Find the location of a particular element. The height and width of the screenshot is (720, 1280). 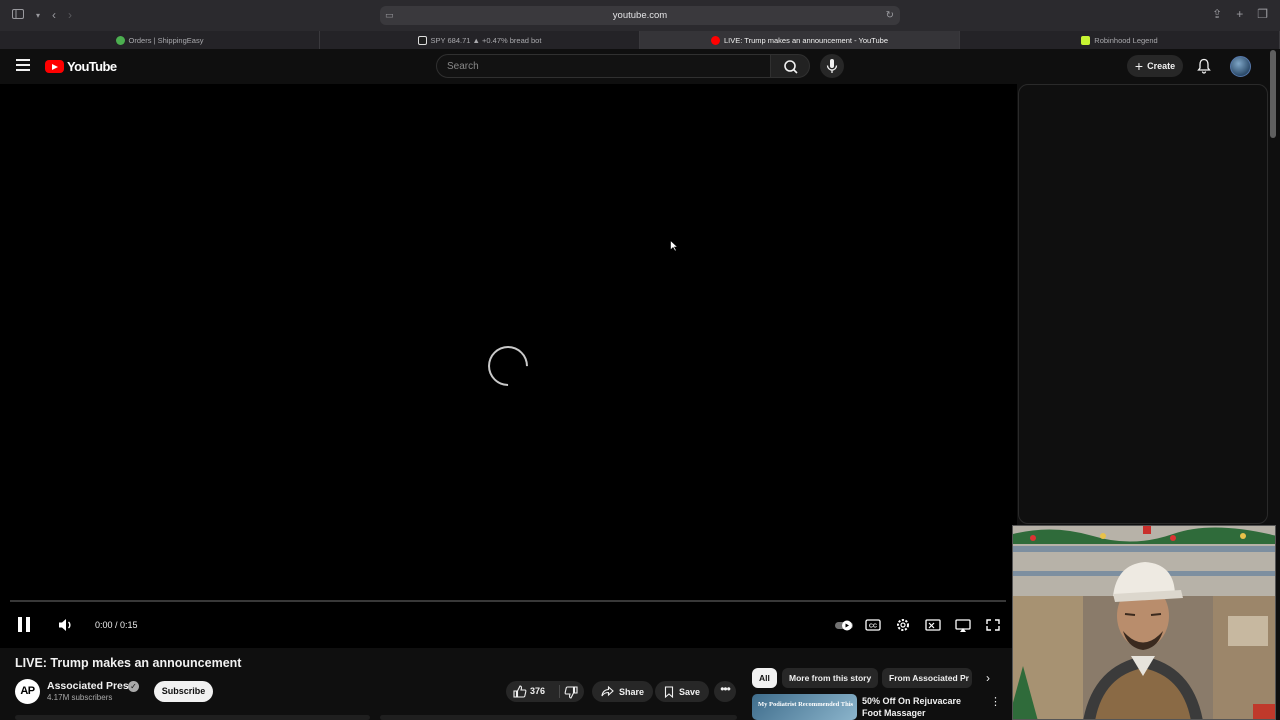

loading-spinner-icon is located at coordinates (508, 366).